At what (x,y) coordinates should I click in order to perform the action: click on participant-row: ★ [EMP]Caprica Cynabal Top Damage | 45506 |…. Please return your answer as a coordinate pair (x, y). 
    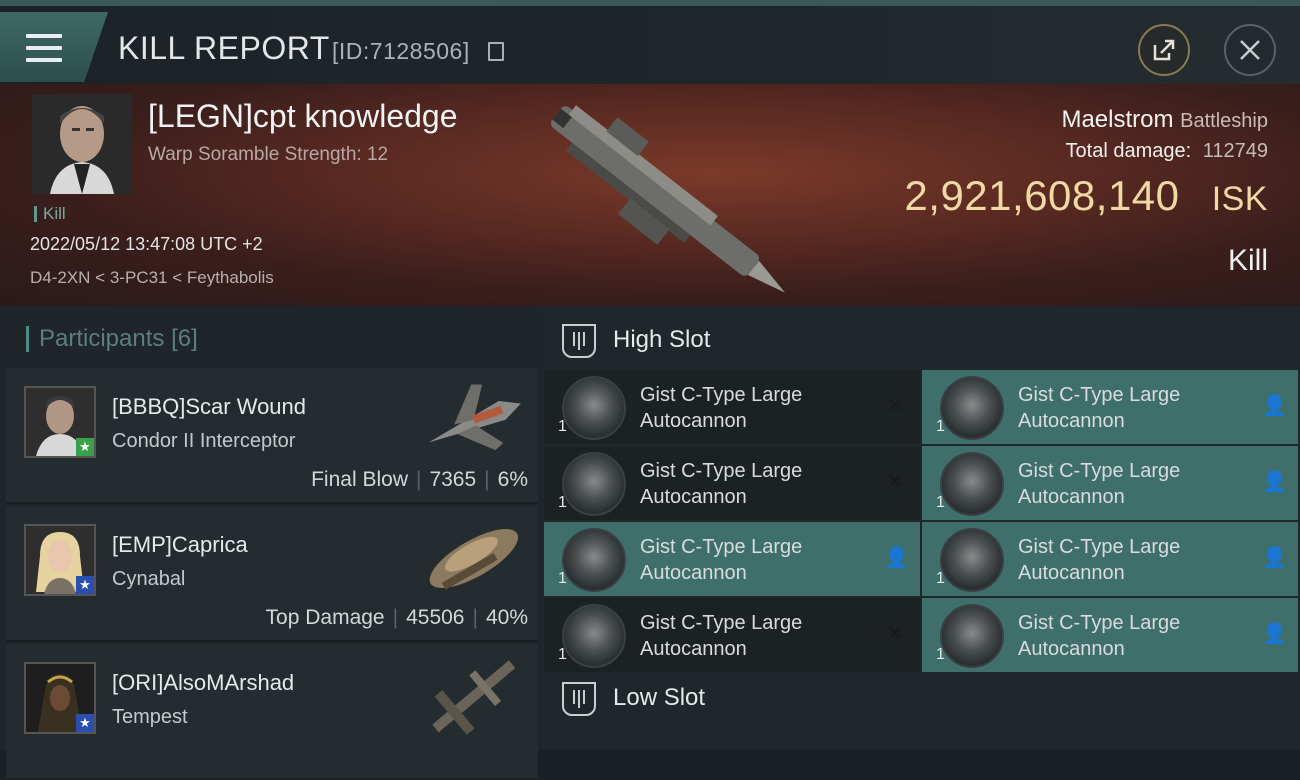
    Looking at the image, I should click on (272, 574).